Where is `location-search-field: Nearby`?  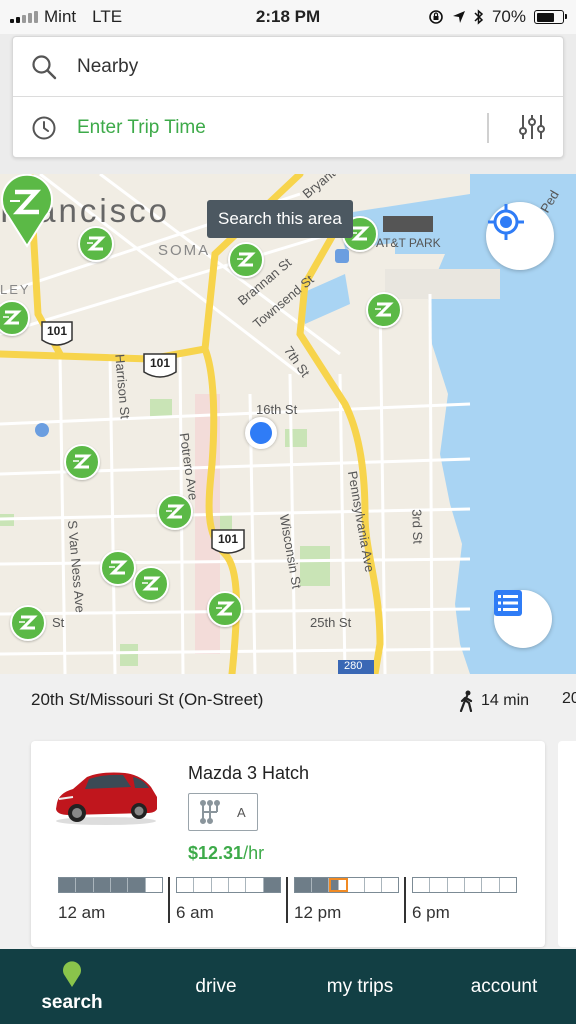
location-search-field: Nearby is located at coordinates (288, 67).